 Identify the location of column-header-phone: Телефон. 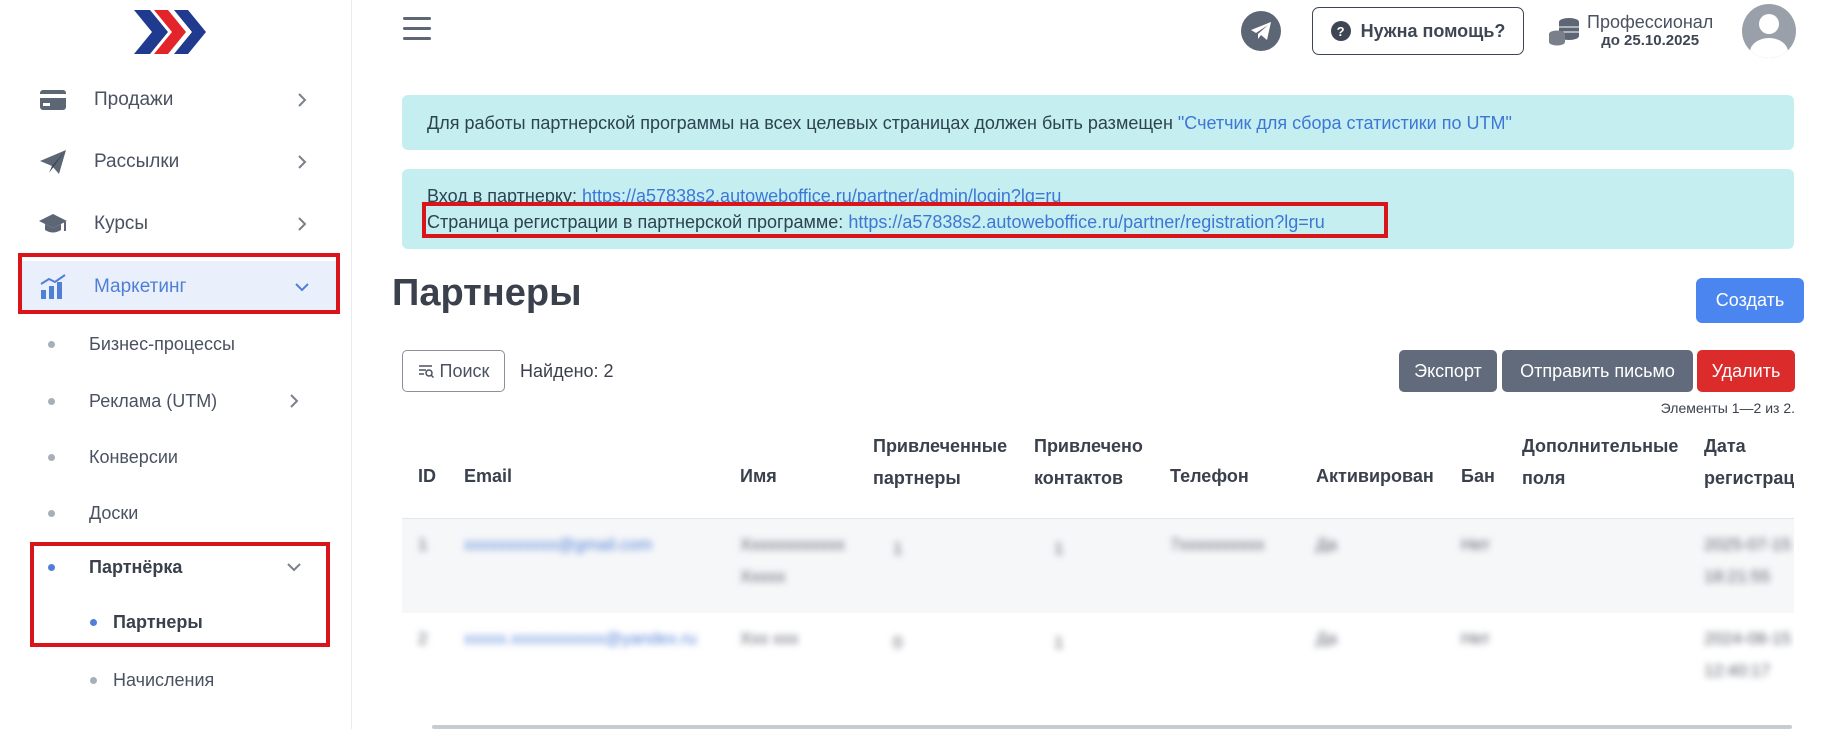
(1209, 476).